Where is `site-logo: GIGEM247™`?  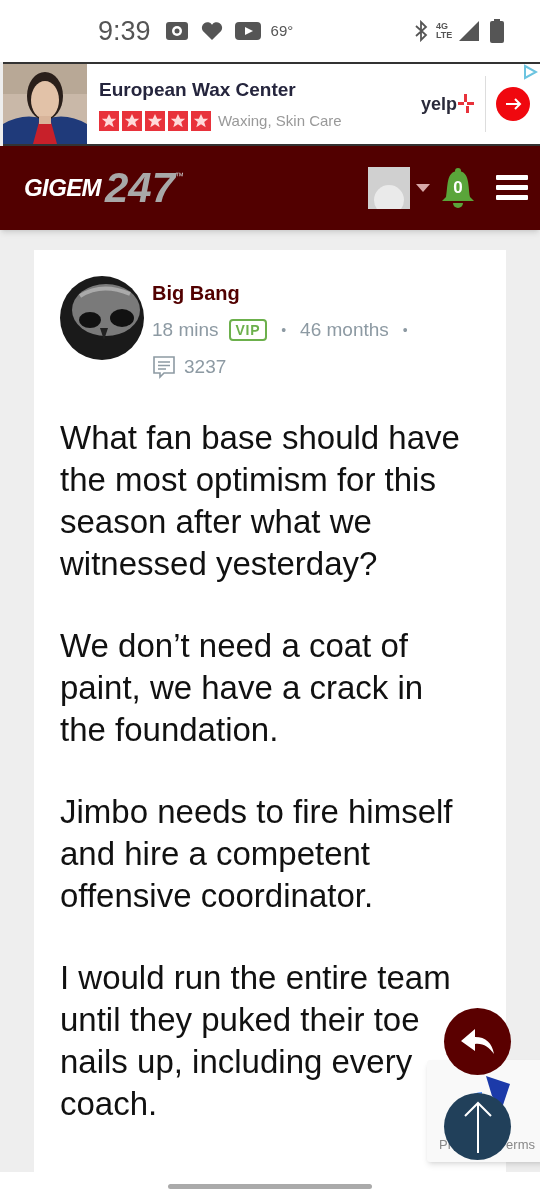 site-logo: GIGEM247™ is located at coordinates (104, 188).